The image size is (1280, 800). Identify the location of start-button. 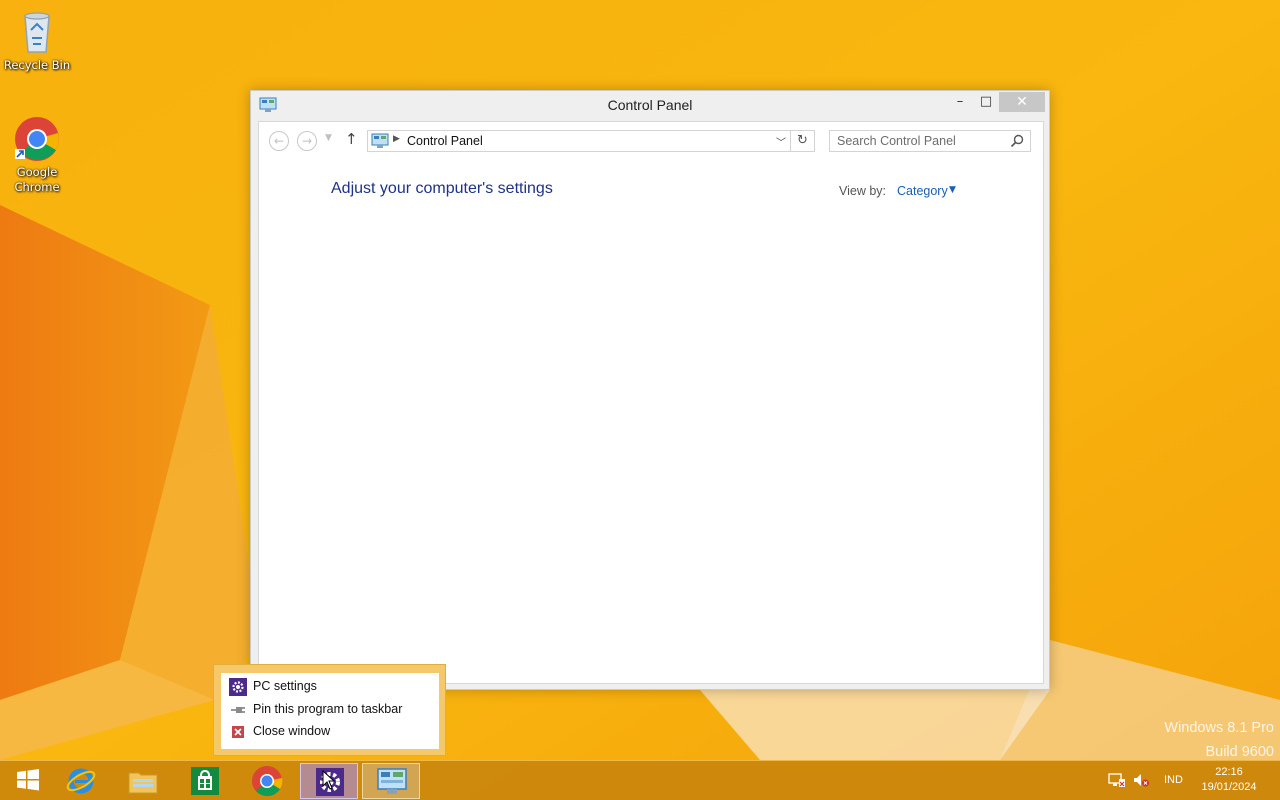
(29, 781).